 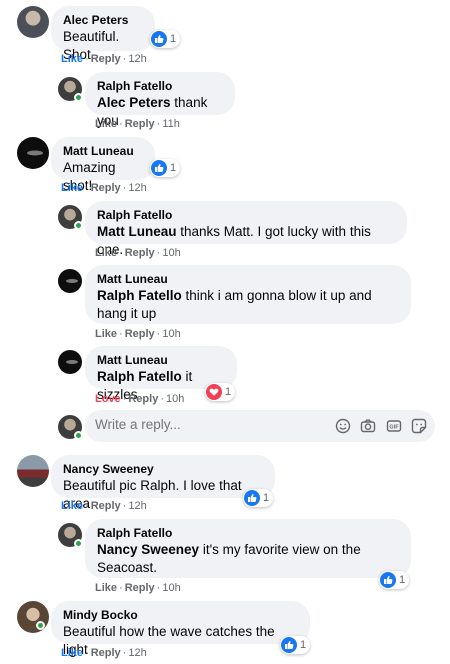 What do you see at coordinates (368, 426) in the screenshot?
I see `camera-icon` at bounding box center [368, 426].